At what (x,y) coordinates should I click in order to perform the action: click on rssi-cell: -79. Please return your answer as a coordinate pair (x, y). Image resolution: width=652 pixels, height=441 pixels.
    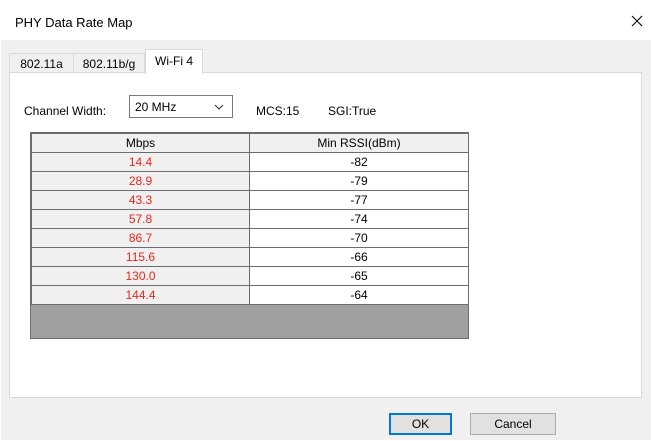
    Looking at the image, I should click on (359, 181).